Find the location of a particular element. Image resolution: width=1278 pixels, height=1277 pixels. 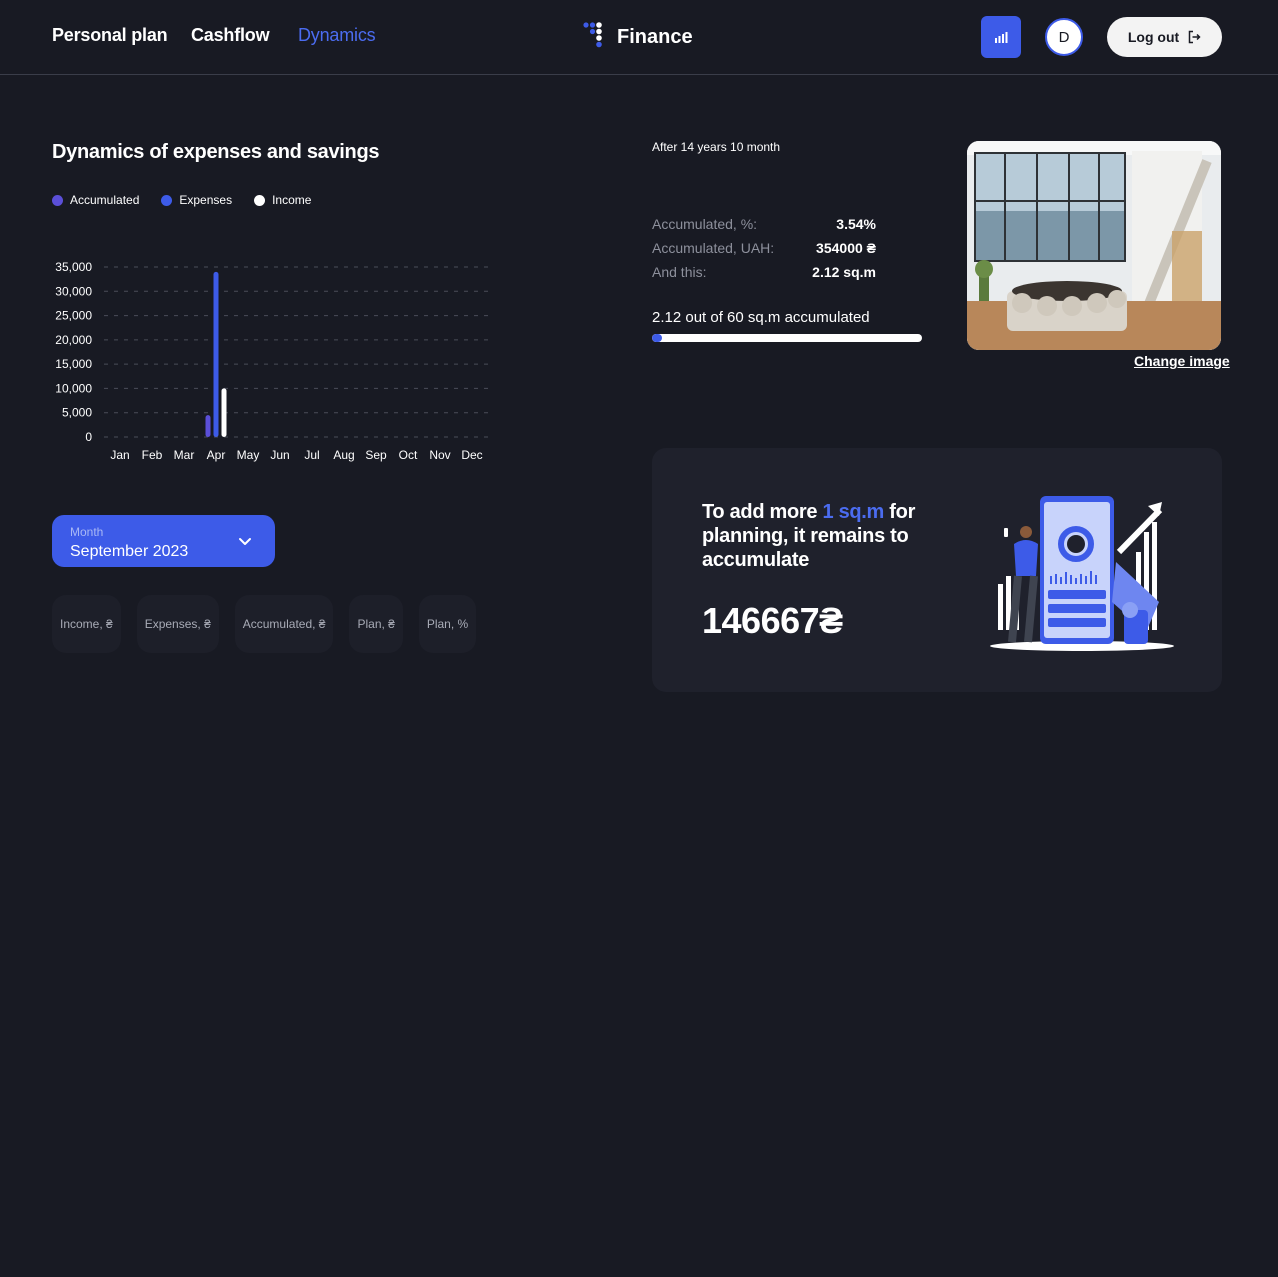

logout-icon is located at coordinates (1194, 37).